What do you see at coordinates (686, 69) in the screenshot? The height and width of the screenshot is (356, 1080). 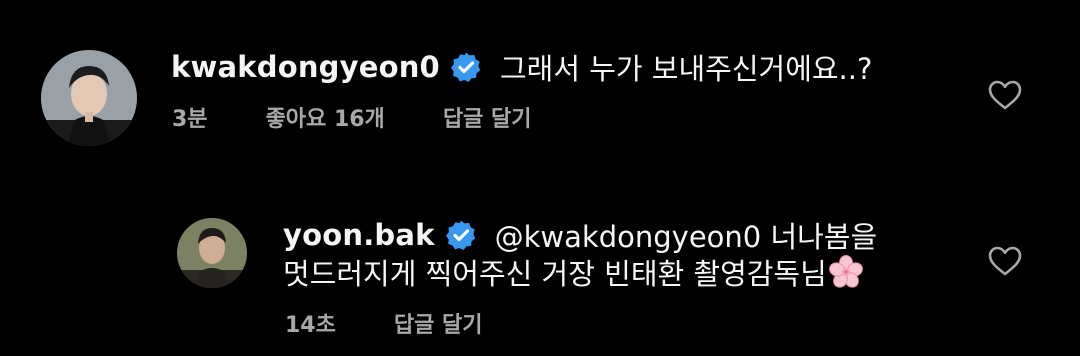 I see `comment-text: 그래서 누가 보내주신거에요..?` at bounding box center [686, 69].